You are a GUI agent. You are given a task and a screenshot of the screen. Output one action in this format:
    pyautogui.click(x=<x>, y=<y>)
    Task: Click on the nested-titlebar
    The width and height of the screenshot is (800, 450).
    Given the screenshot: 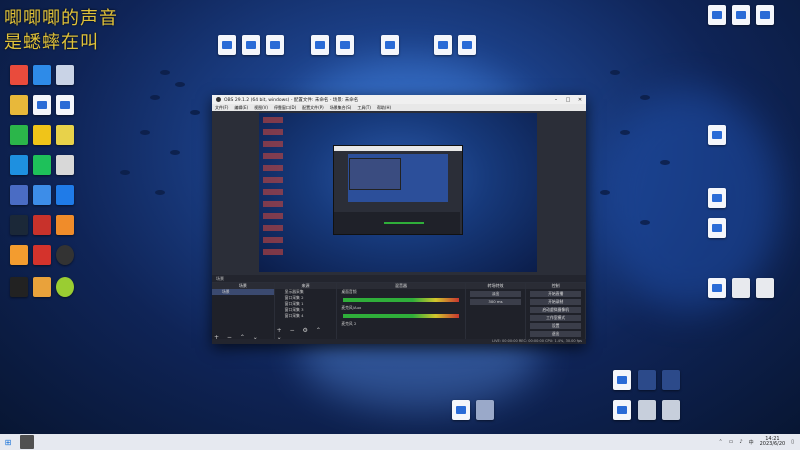 What is the action you would take?
    pyautogui.click(x=398, y=148)
    